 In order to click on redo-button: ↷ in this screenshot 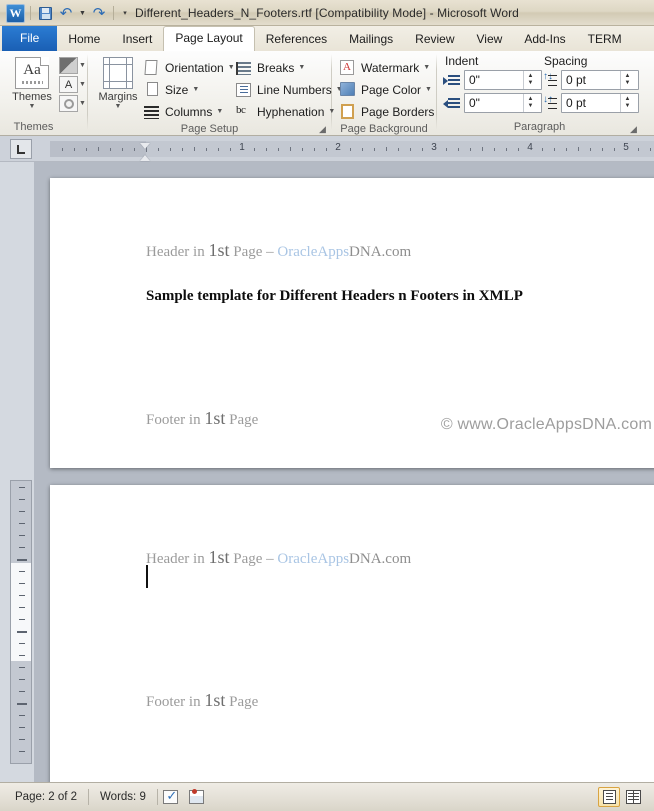, I will do `click(99, 13)`.